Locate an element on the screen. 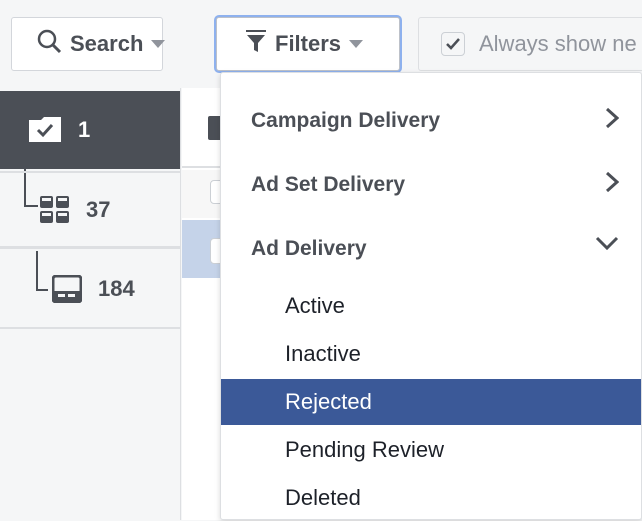 Image resolution: width=642 pixels, height=521 pixels. filter-option-pending-review: Pending Review is located at coordinates (431, 450).